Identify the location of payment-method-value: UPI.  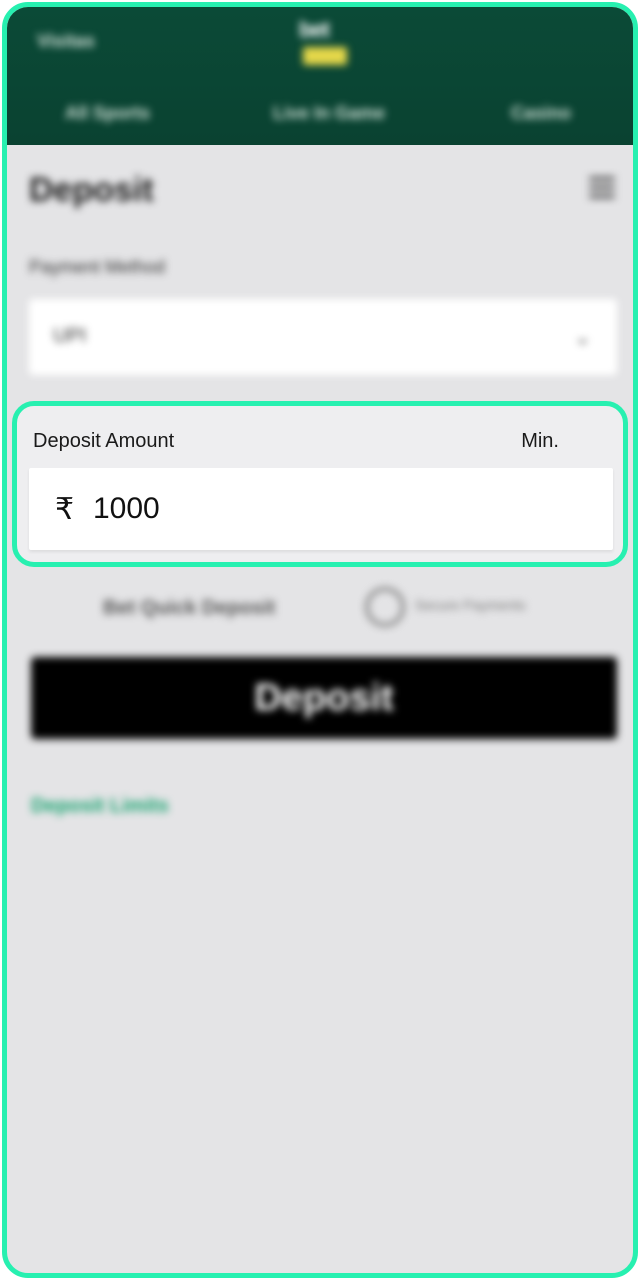
(70, 336).